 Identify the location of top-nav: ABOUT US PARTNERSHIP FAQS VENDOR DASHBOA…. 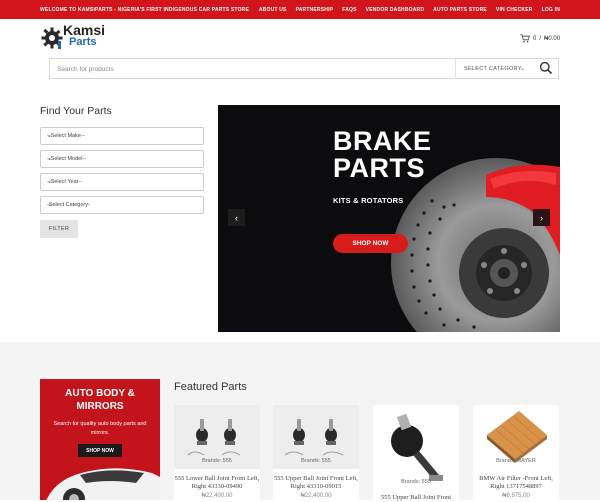
(409, 10).